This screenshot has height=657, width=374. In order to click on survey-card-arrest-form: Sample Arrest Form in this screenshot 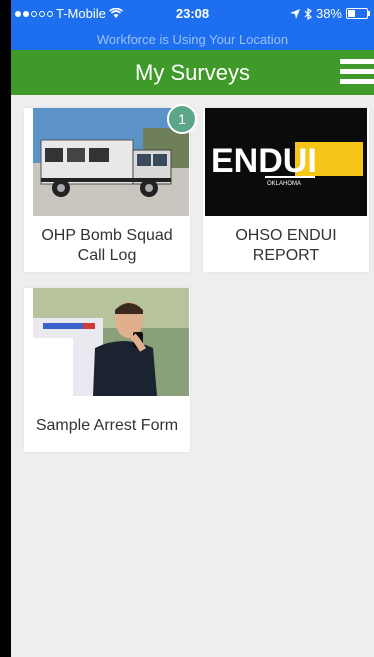, I will do `click(107, 370)`.